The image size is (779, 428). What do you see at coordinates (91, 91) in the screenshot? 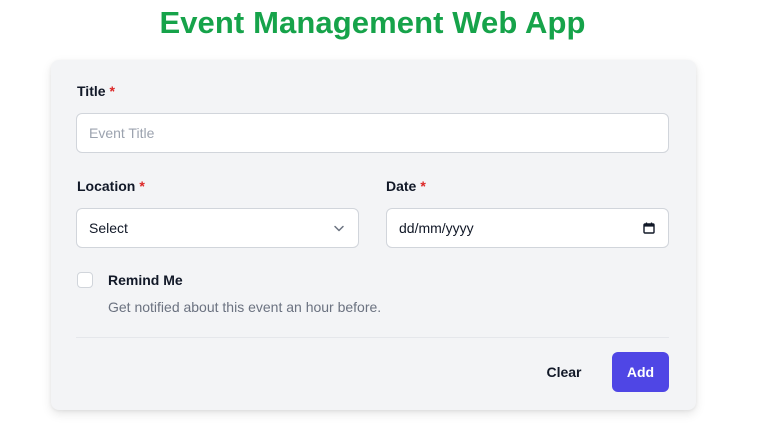
I see `title-label-text: Title` at bounding box center [91, 91].